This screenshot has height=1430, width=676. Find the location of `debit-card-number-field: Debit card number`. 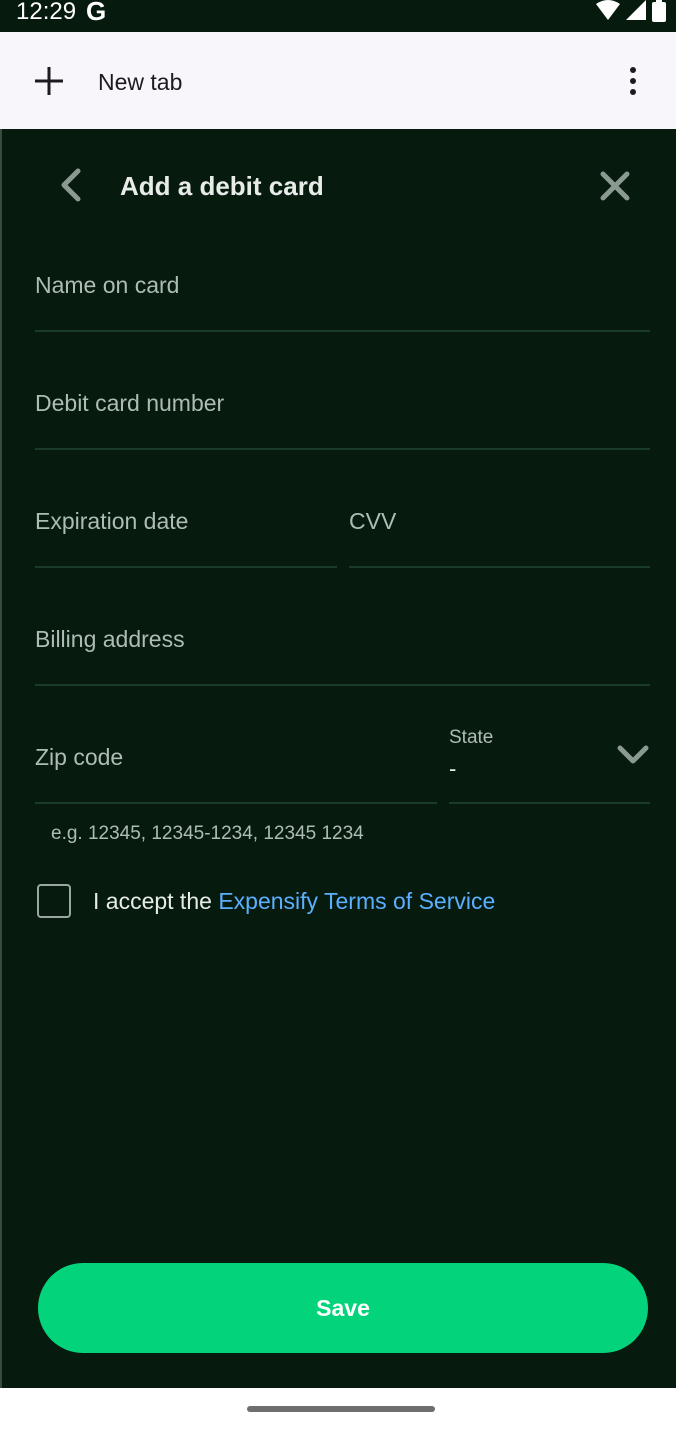

debit-card-number-field: Debit card number is located at coordinates (342, 419).